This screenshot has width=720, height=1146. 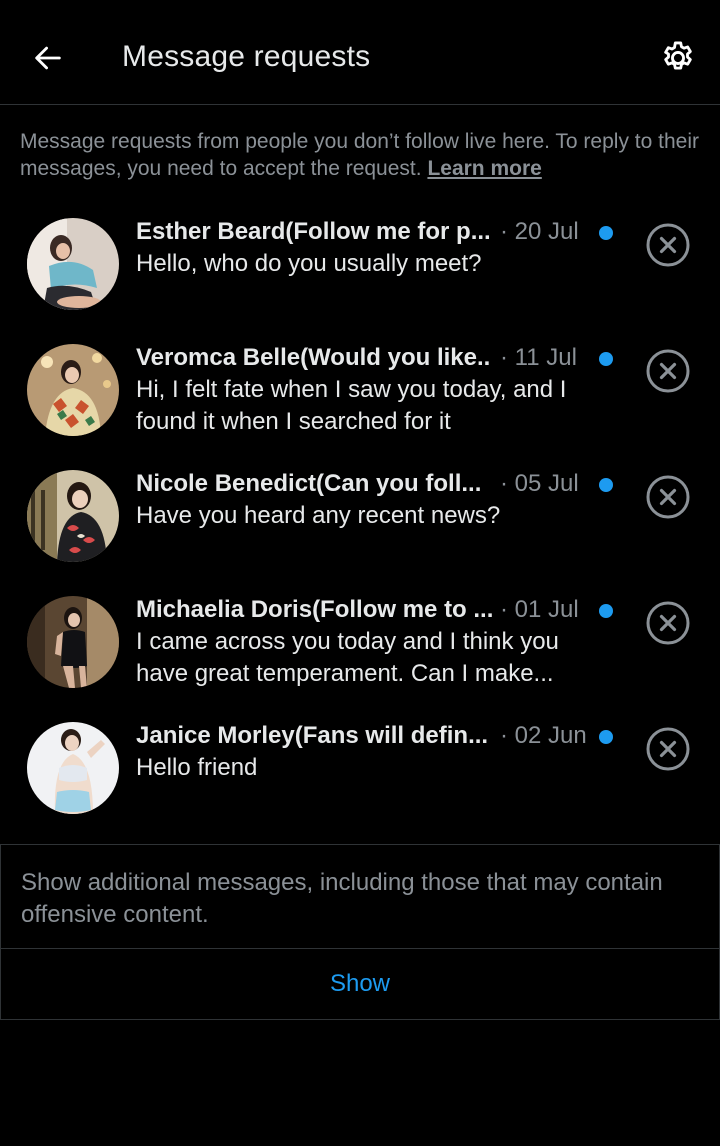 I want to click on message-date: · 20 Jul, so click(x=539, y=231).